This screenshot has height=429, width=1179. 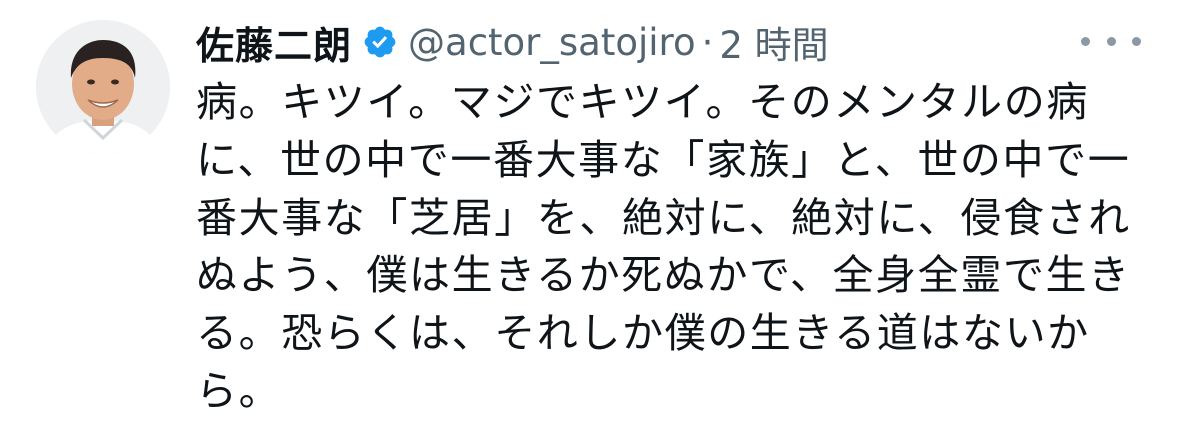 I want to click on tweet-text-line: ら。, so click(x=239, y=390).